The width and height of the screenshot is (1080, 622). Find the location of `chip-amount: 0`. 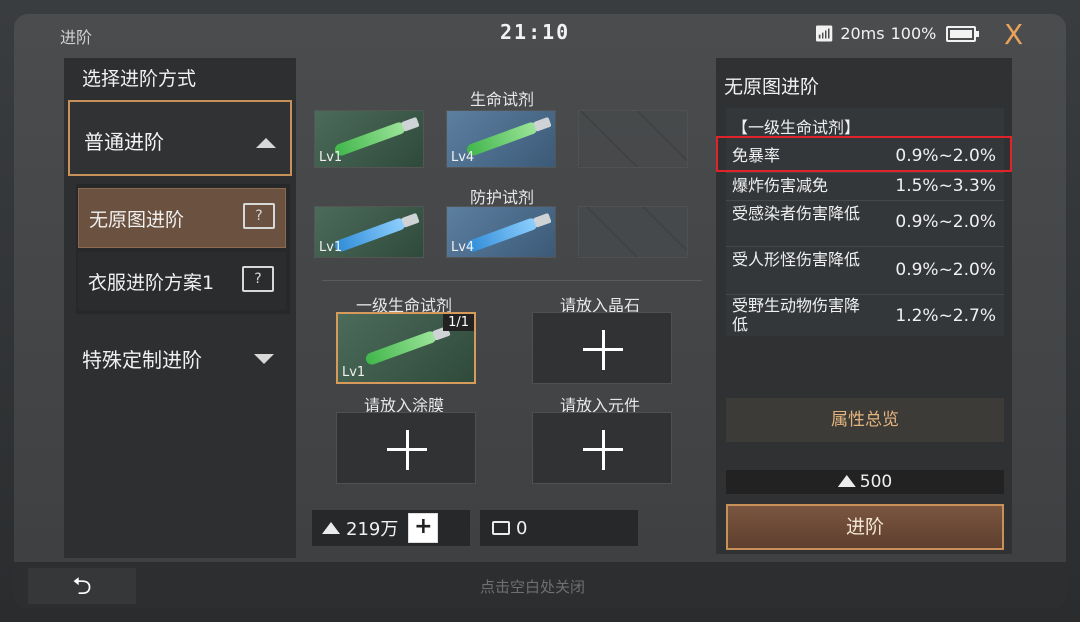

chip-amount: 0 is located at coordinates (522, 528).